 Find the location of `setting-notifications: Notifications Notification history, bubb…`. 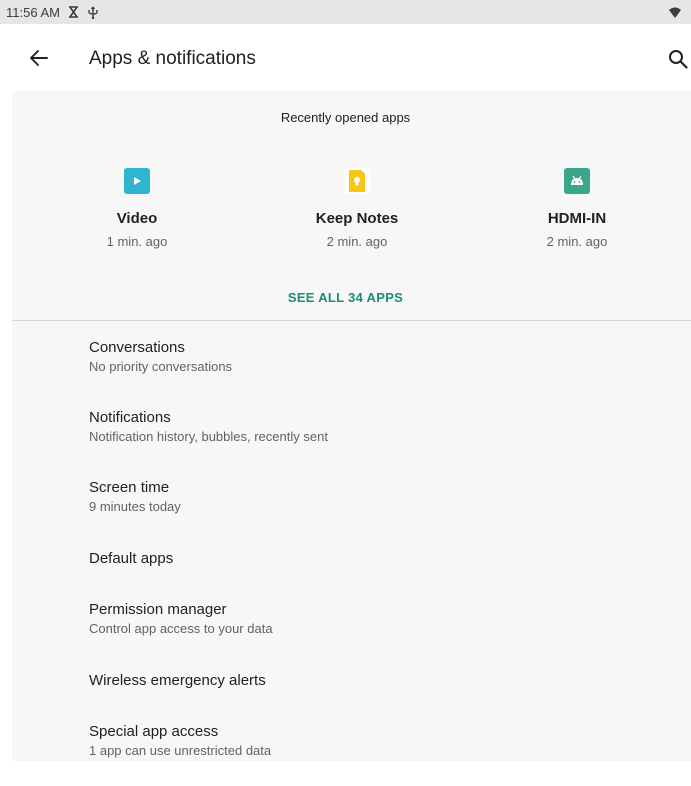

setting-notifications: Notifications Notification history, bubb… is located at coordinates (379, 427).